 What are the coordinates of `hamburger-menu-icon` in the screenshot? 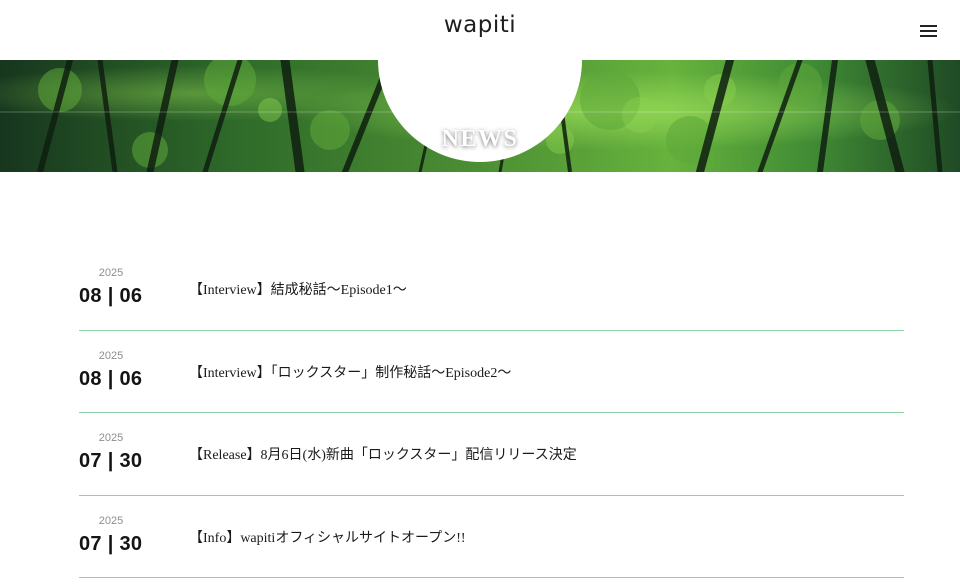 It's located at (929, 30).